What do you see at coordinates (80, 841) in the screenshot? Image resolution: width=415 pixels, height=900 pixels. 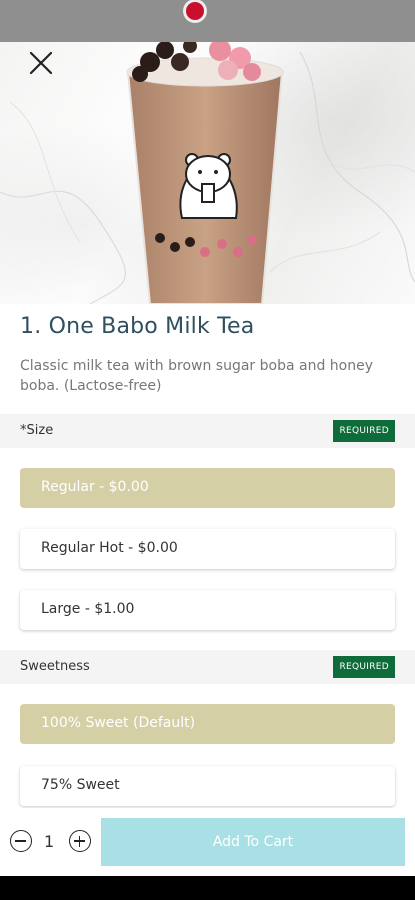 I see `increase-quantity-button` at bounding box center [80, 841].